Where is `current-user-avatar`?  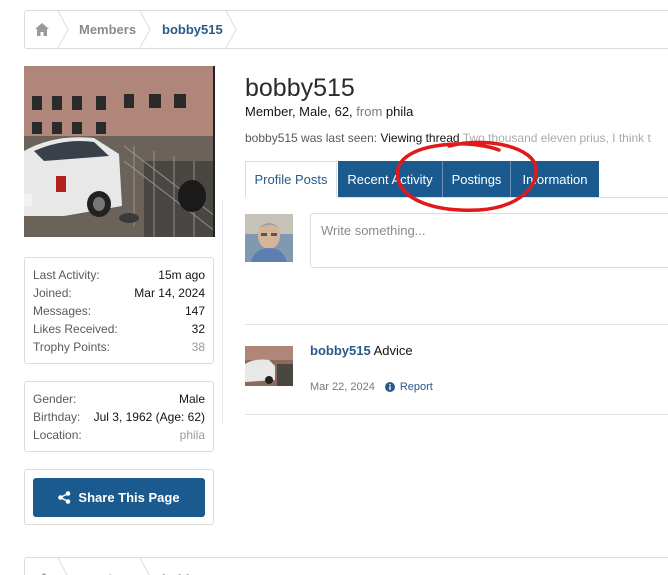 current-user-avatar is located at coordinates (269, 238).